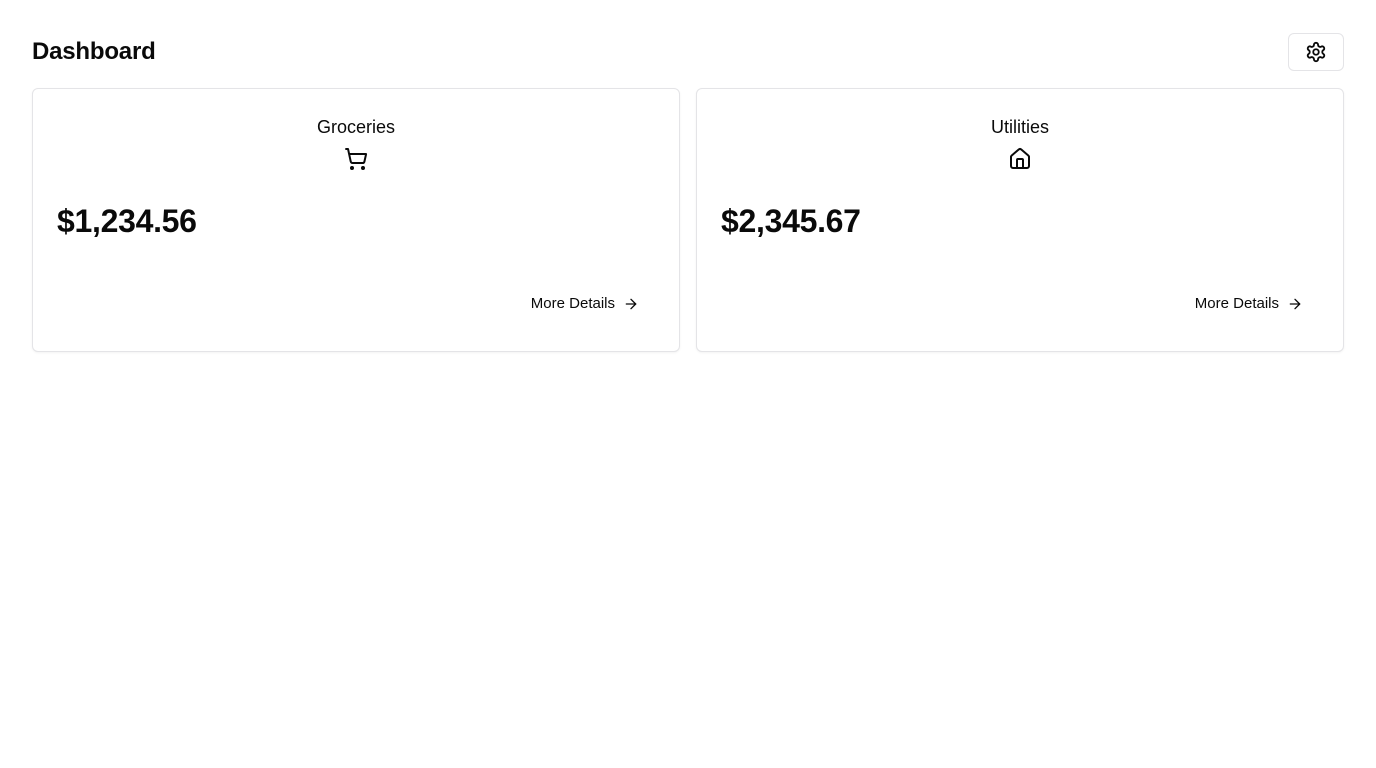 The height and width of the screenshot is (768, 1376). What do you see at coordinates (1020, 159) in the screenshot?
I see `home-icon` at bounding box center [1020, 159].